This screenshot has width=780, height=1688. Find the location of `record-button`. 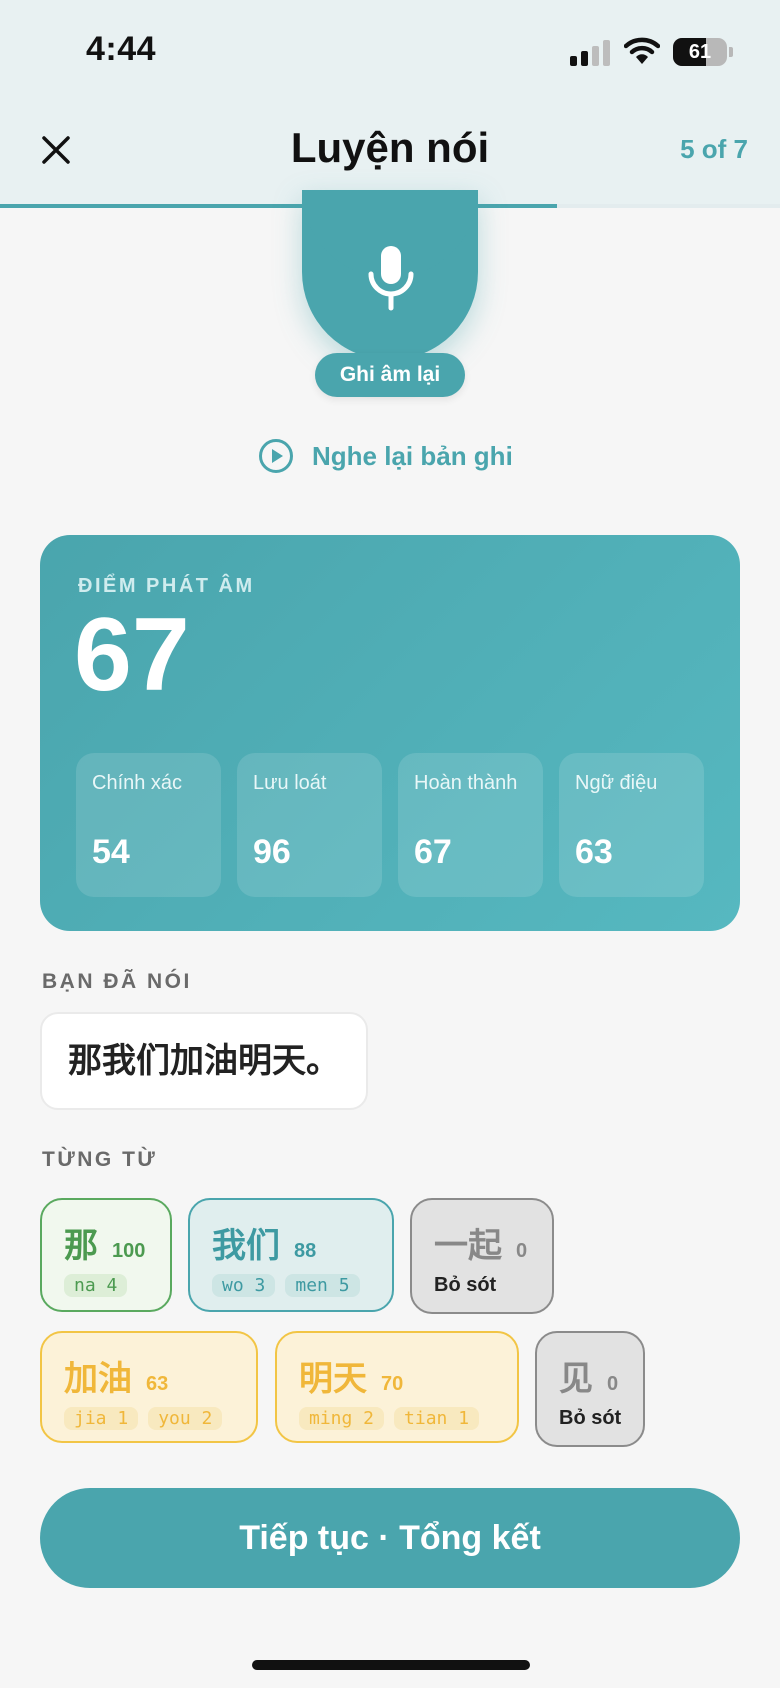

record-button is located at coordinates (390, 275).